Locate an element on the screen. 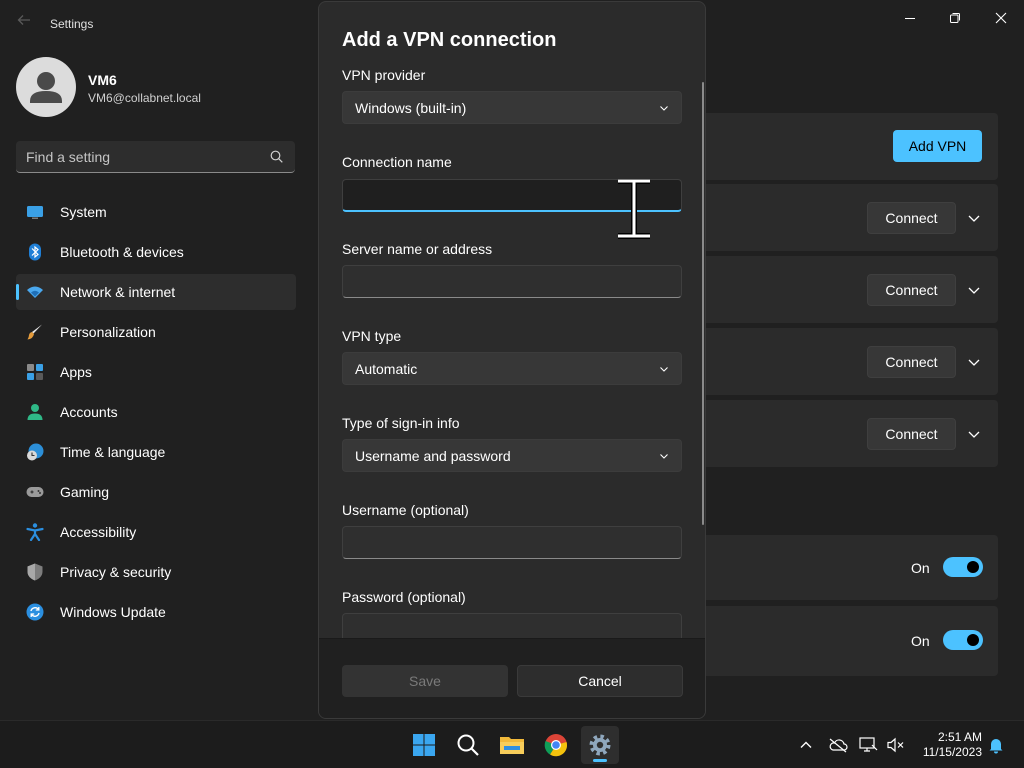 This screenshot has height=768, width=1024. notifications-button is located at coordinates (996, 745).